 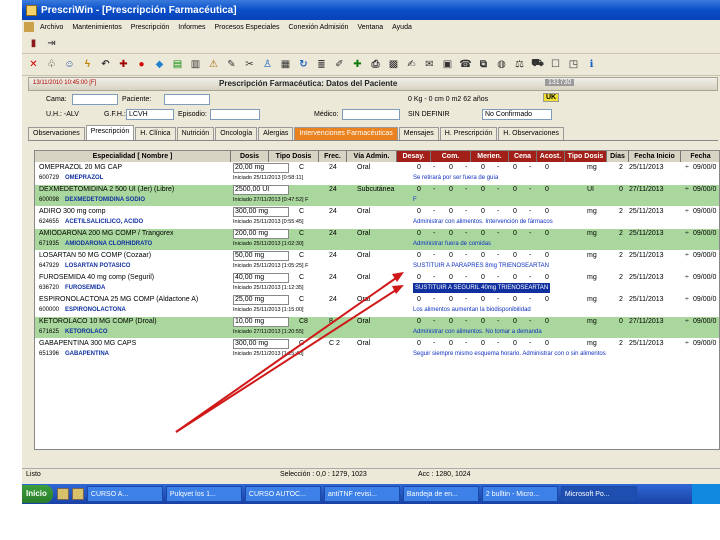 I want to click on dose-field: 50,00 mg, so click(x=261, y=256).